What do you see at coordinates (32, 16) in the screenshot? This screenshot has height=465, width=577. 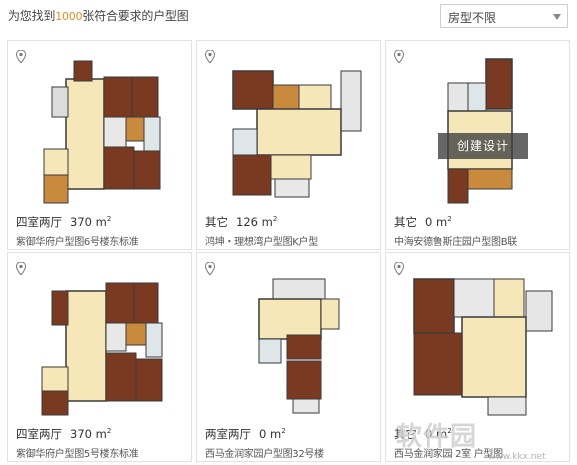 I see `result-prefix: 为您找到` at bounding box center [32, 16].